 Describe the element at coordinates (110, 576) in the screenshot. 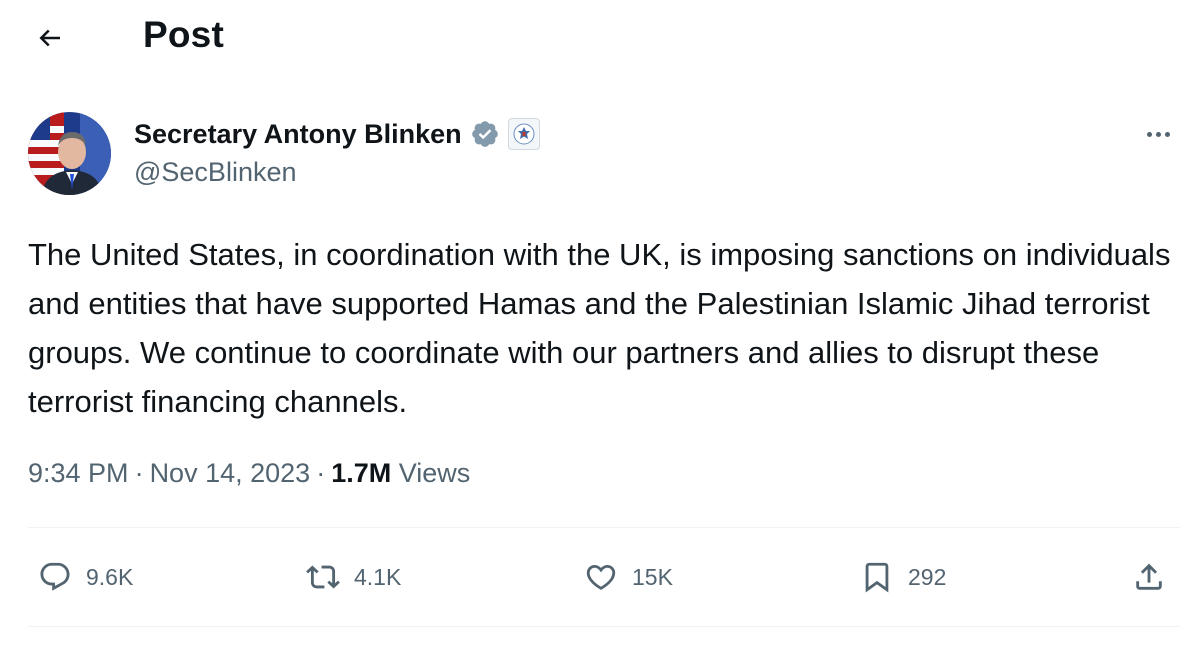

I see `reply-count: 9.6K` at that location.